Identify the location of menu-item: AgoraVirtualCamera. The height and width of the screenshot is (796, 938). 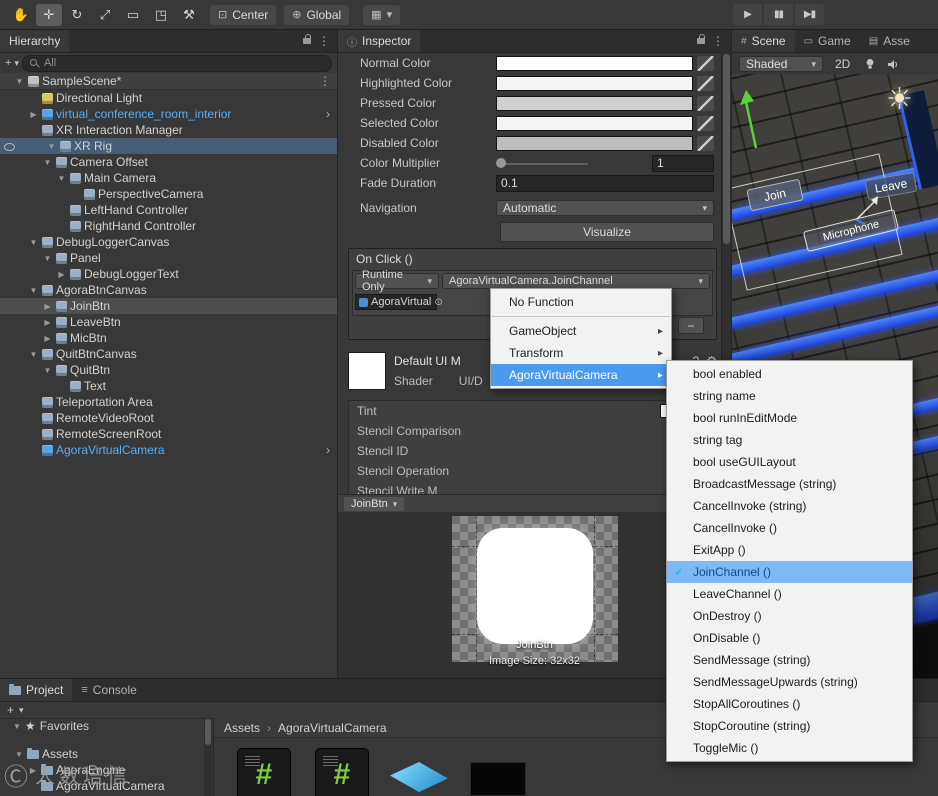
(581, 375).